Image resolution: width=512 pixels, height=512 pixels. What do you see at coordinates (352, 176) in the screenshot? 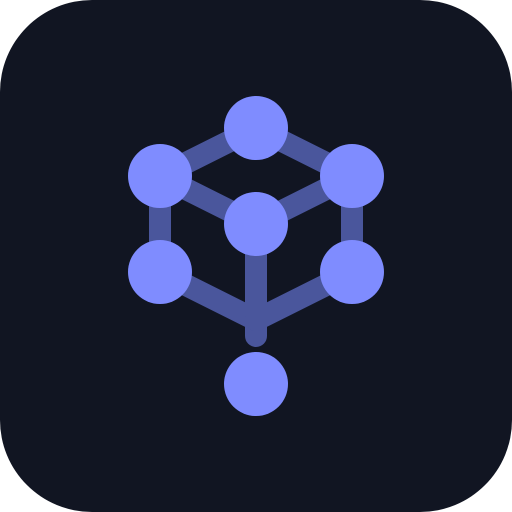
I see `node-upper-right` at bounding box center [352, 176].